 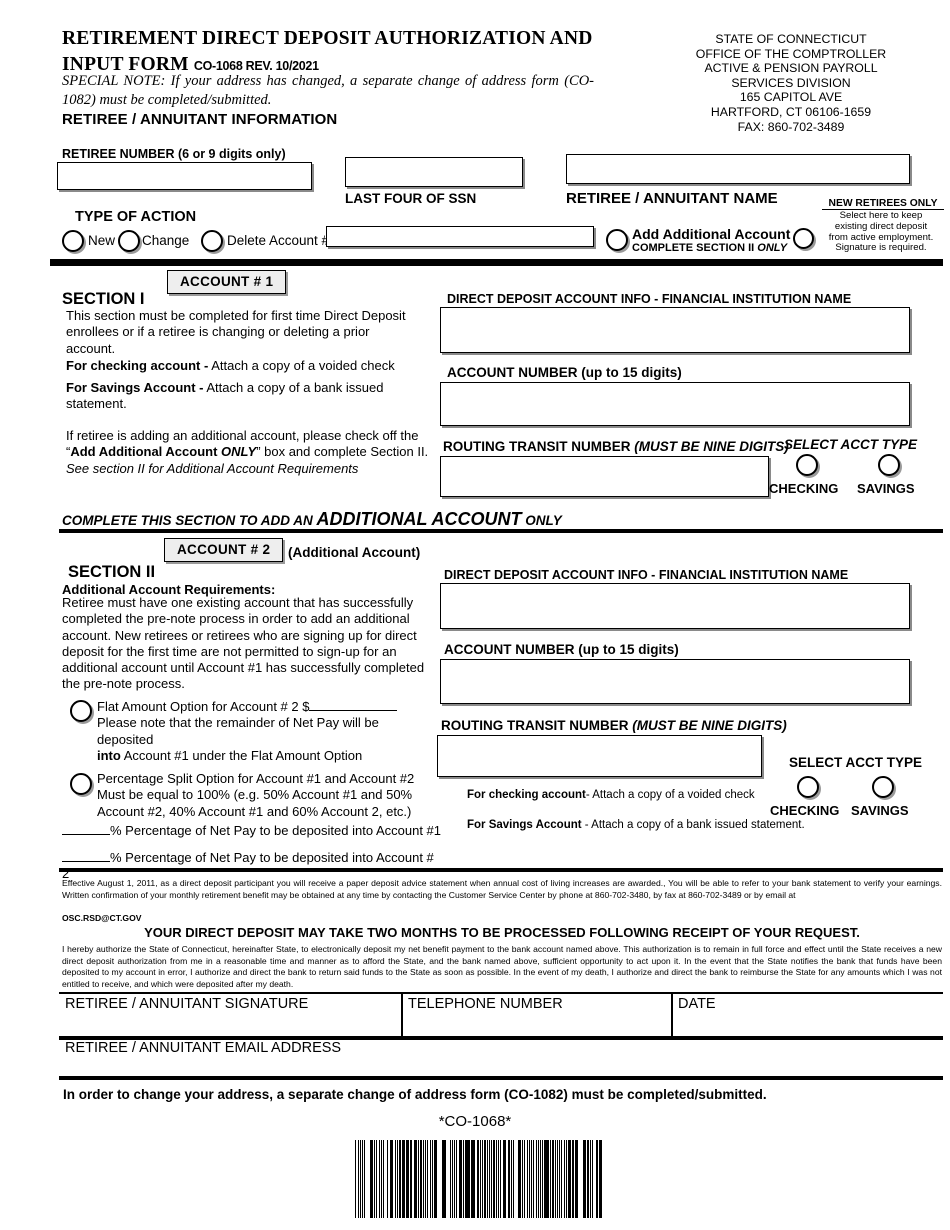 I want to click on section-2-account-number-input, so click(x=675, y=681).